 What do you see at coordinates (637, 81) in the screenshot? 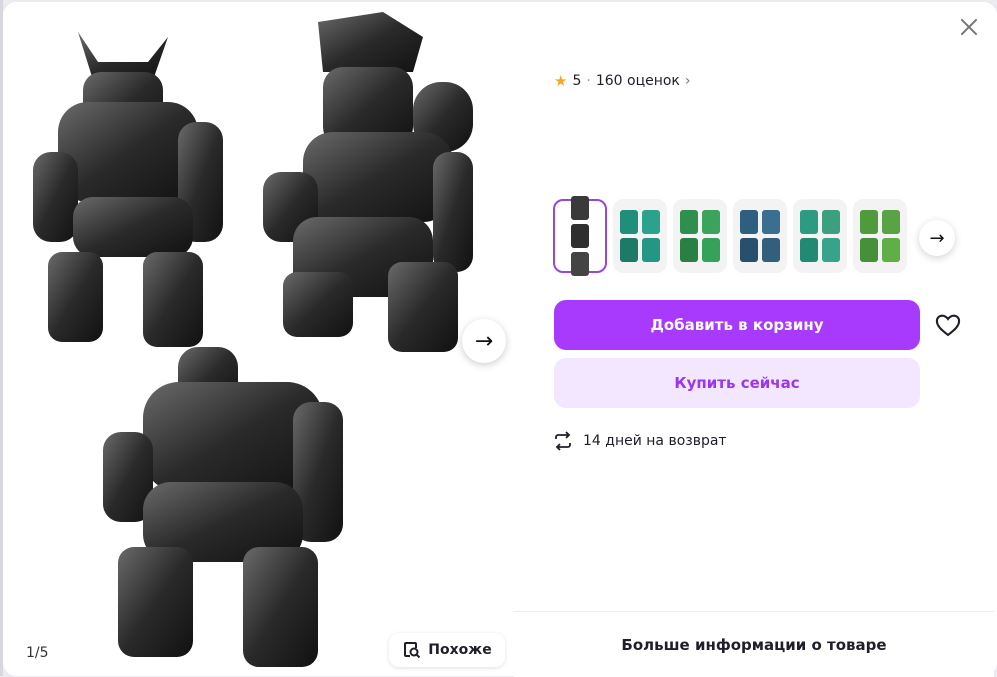
I see `ratings-count: 160 оценок` at bounding box center [637, 81].